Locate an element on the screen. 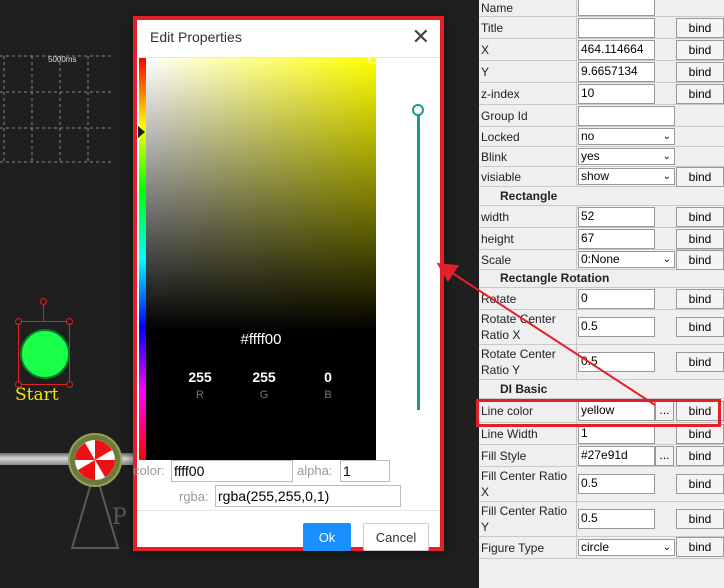 The image size is (724, 588). name-input is located at coordinates (616, 8).